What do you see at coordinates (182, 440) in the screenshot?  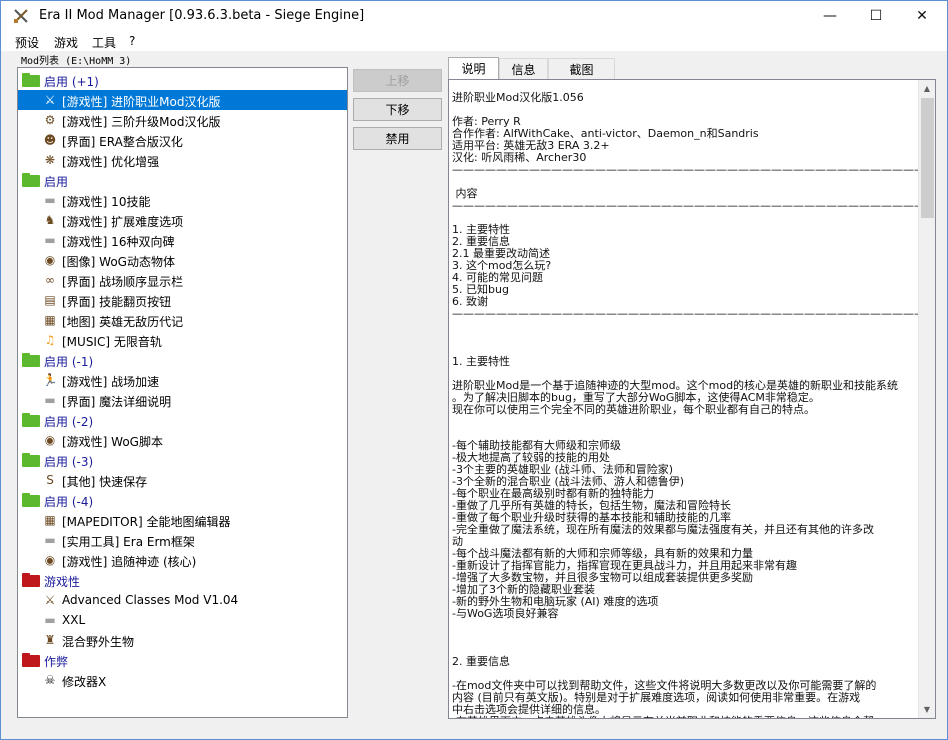 I see `mod-list-item: ◉ [游戏性] WoG脚本` at bounding box center [182, 440].